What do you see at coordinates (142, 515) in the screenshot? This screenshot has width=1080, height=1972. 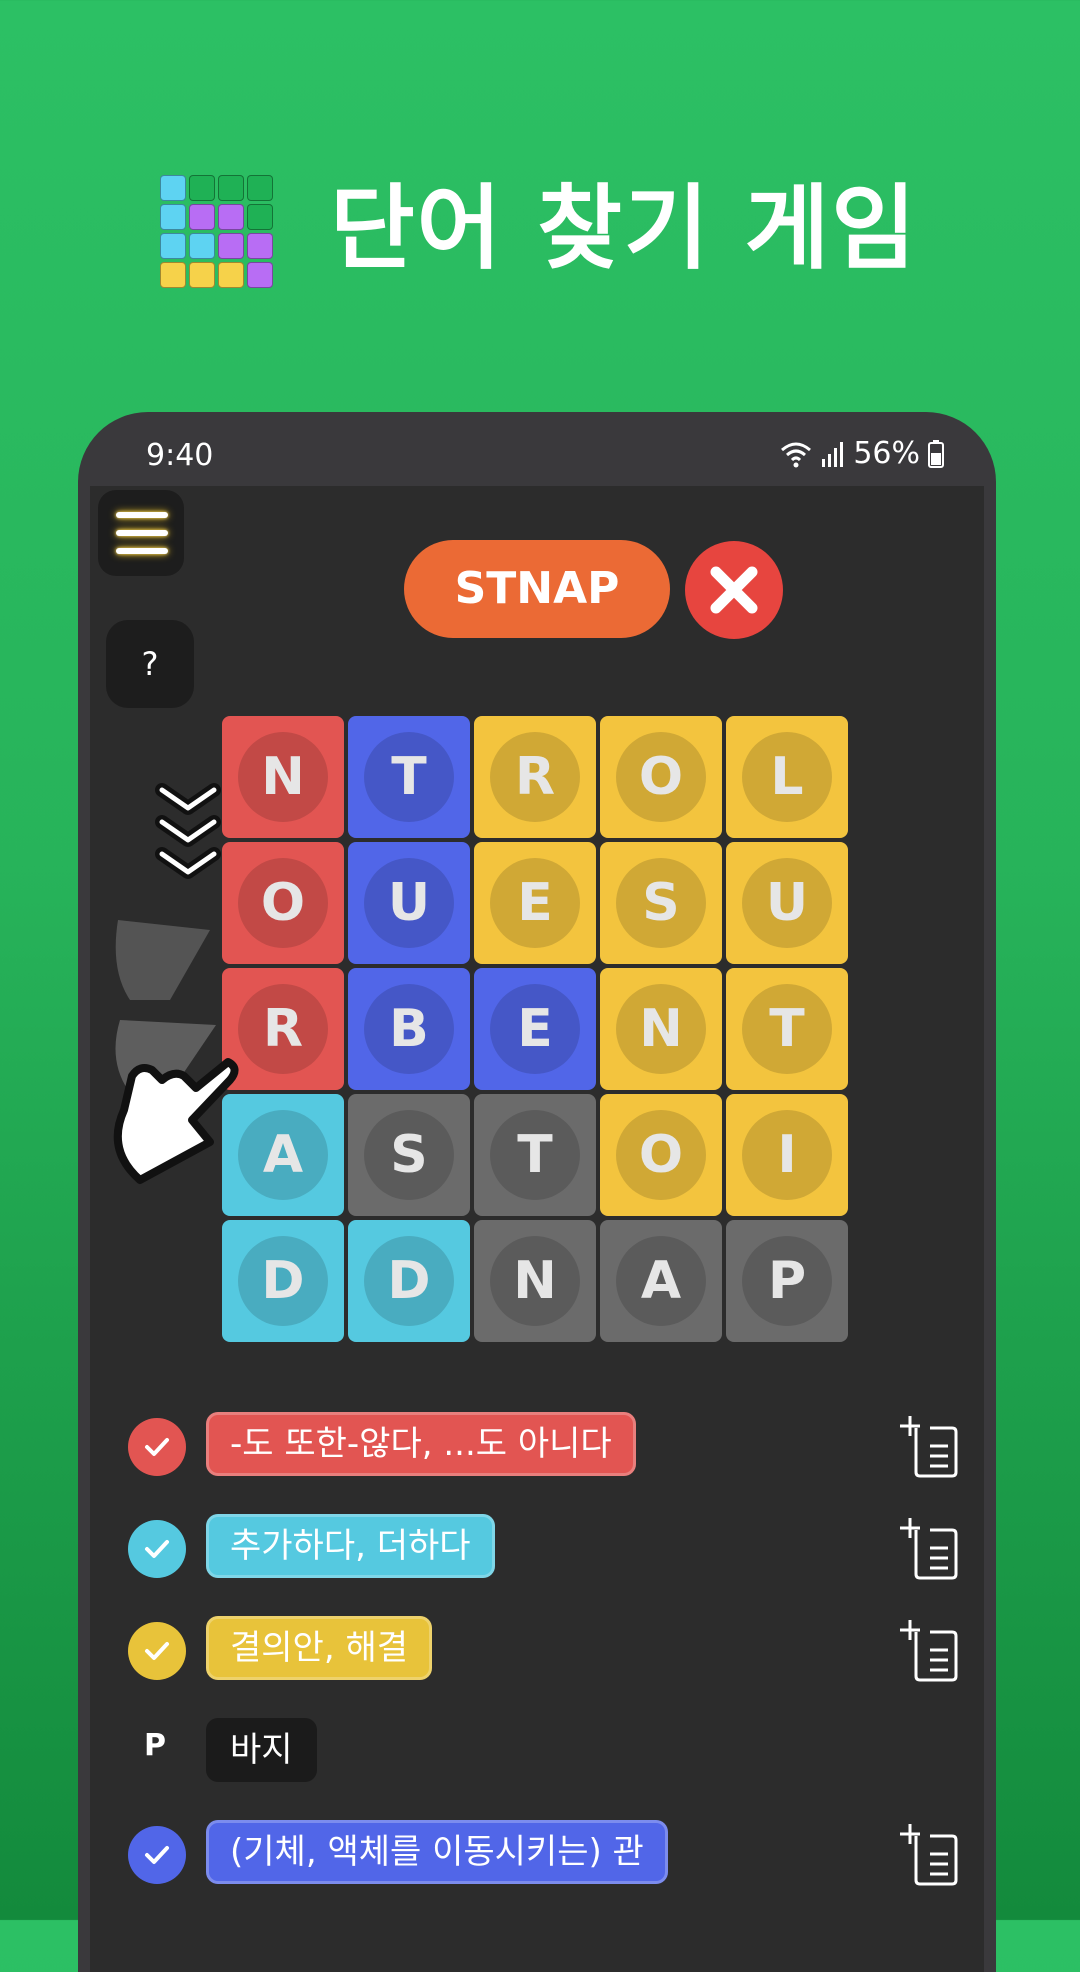 I see `hamburger-icon` at bounding box center [142, 515].